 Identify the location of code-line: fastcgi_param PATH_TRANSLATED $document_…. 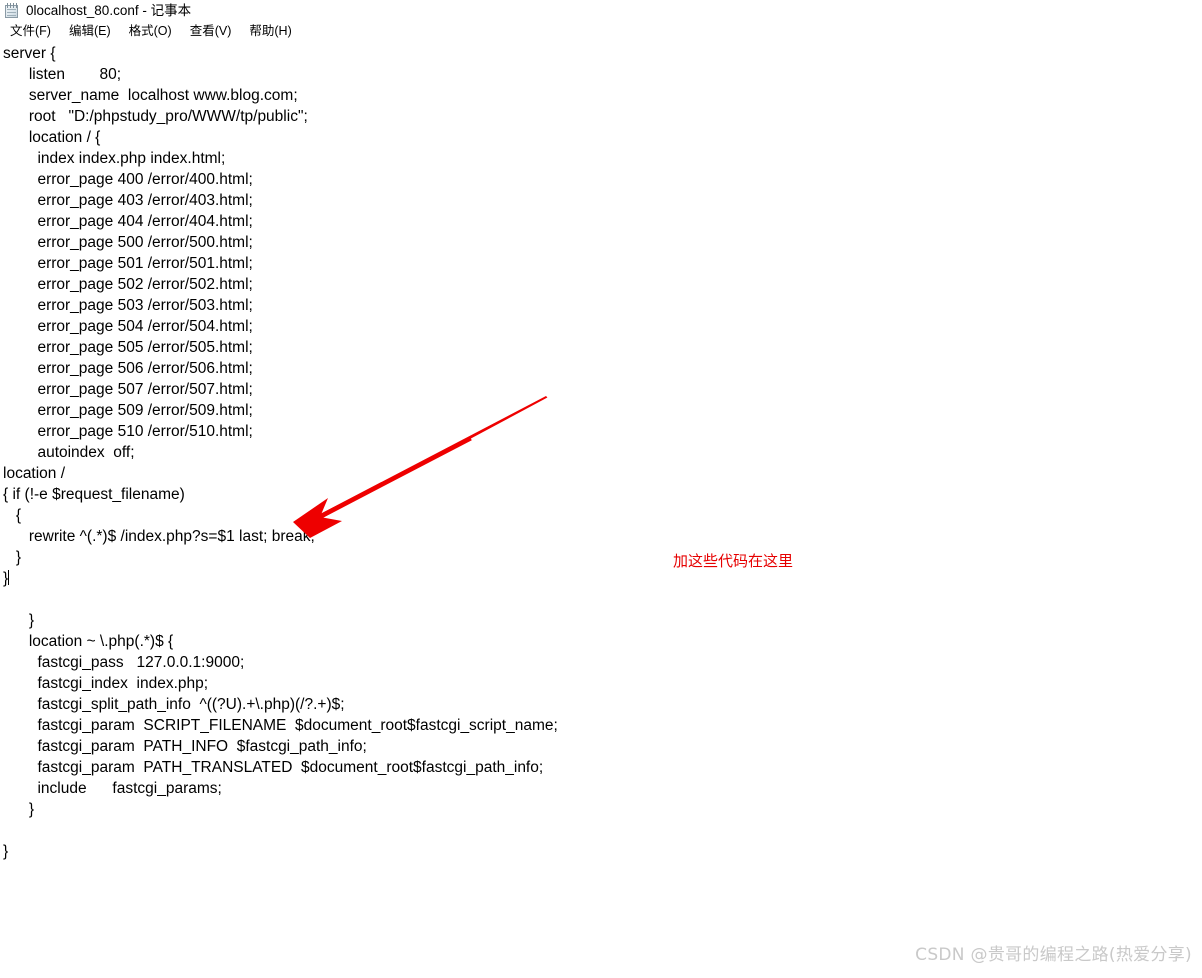
(273, 767).